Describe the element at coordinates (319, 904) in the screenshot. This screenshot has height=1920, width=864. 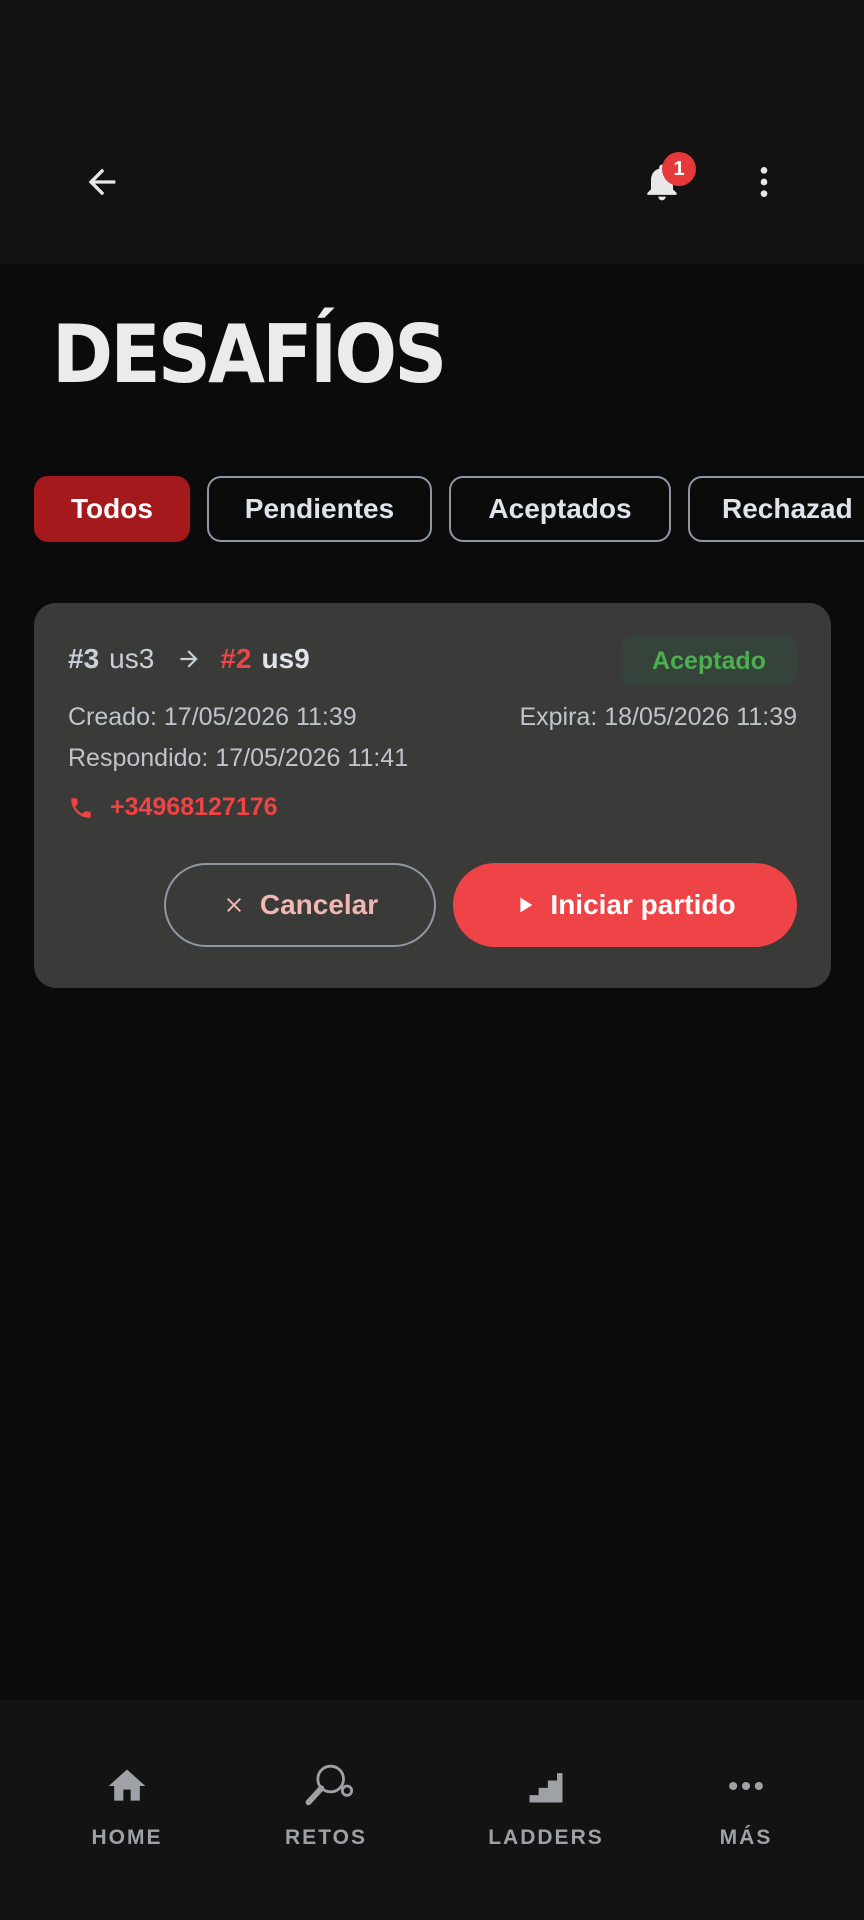
I see `cancel-button-label: Cancelar` at that location.